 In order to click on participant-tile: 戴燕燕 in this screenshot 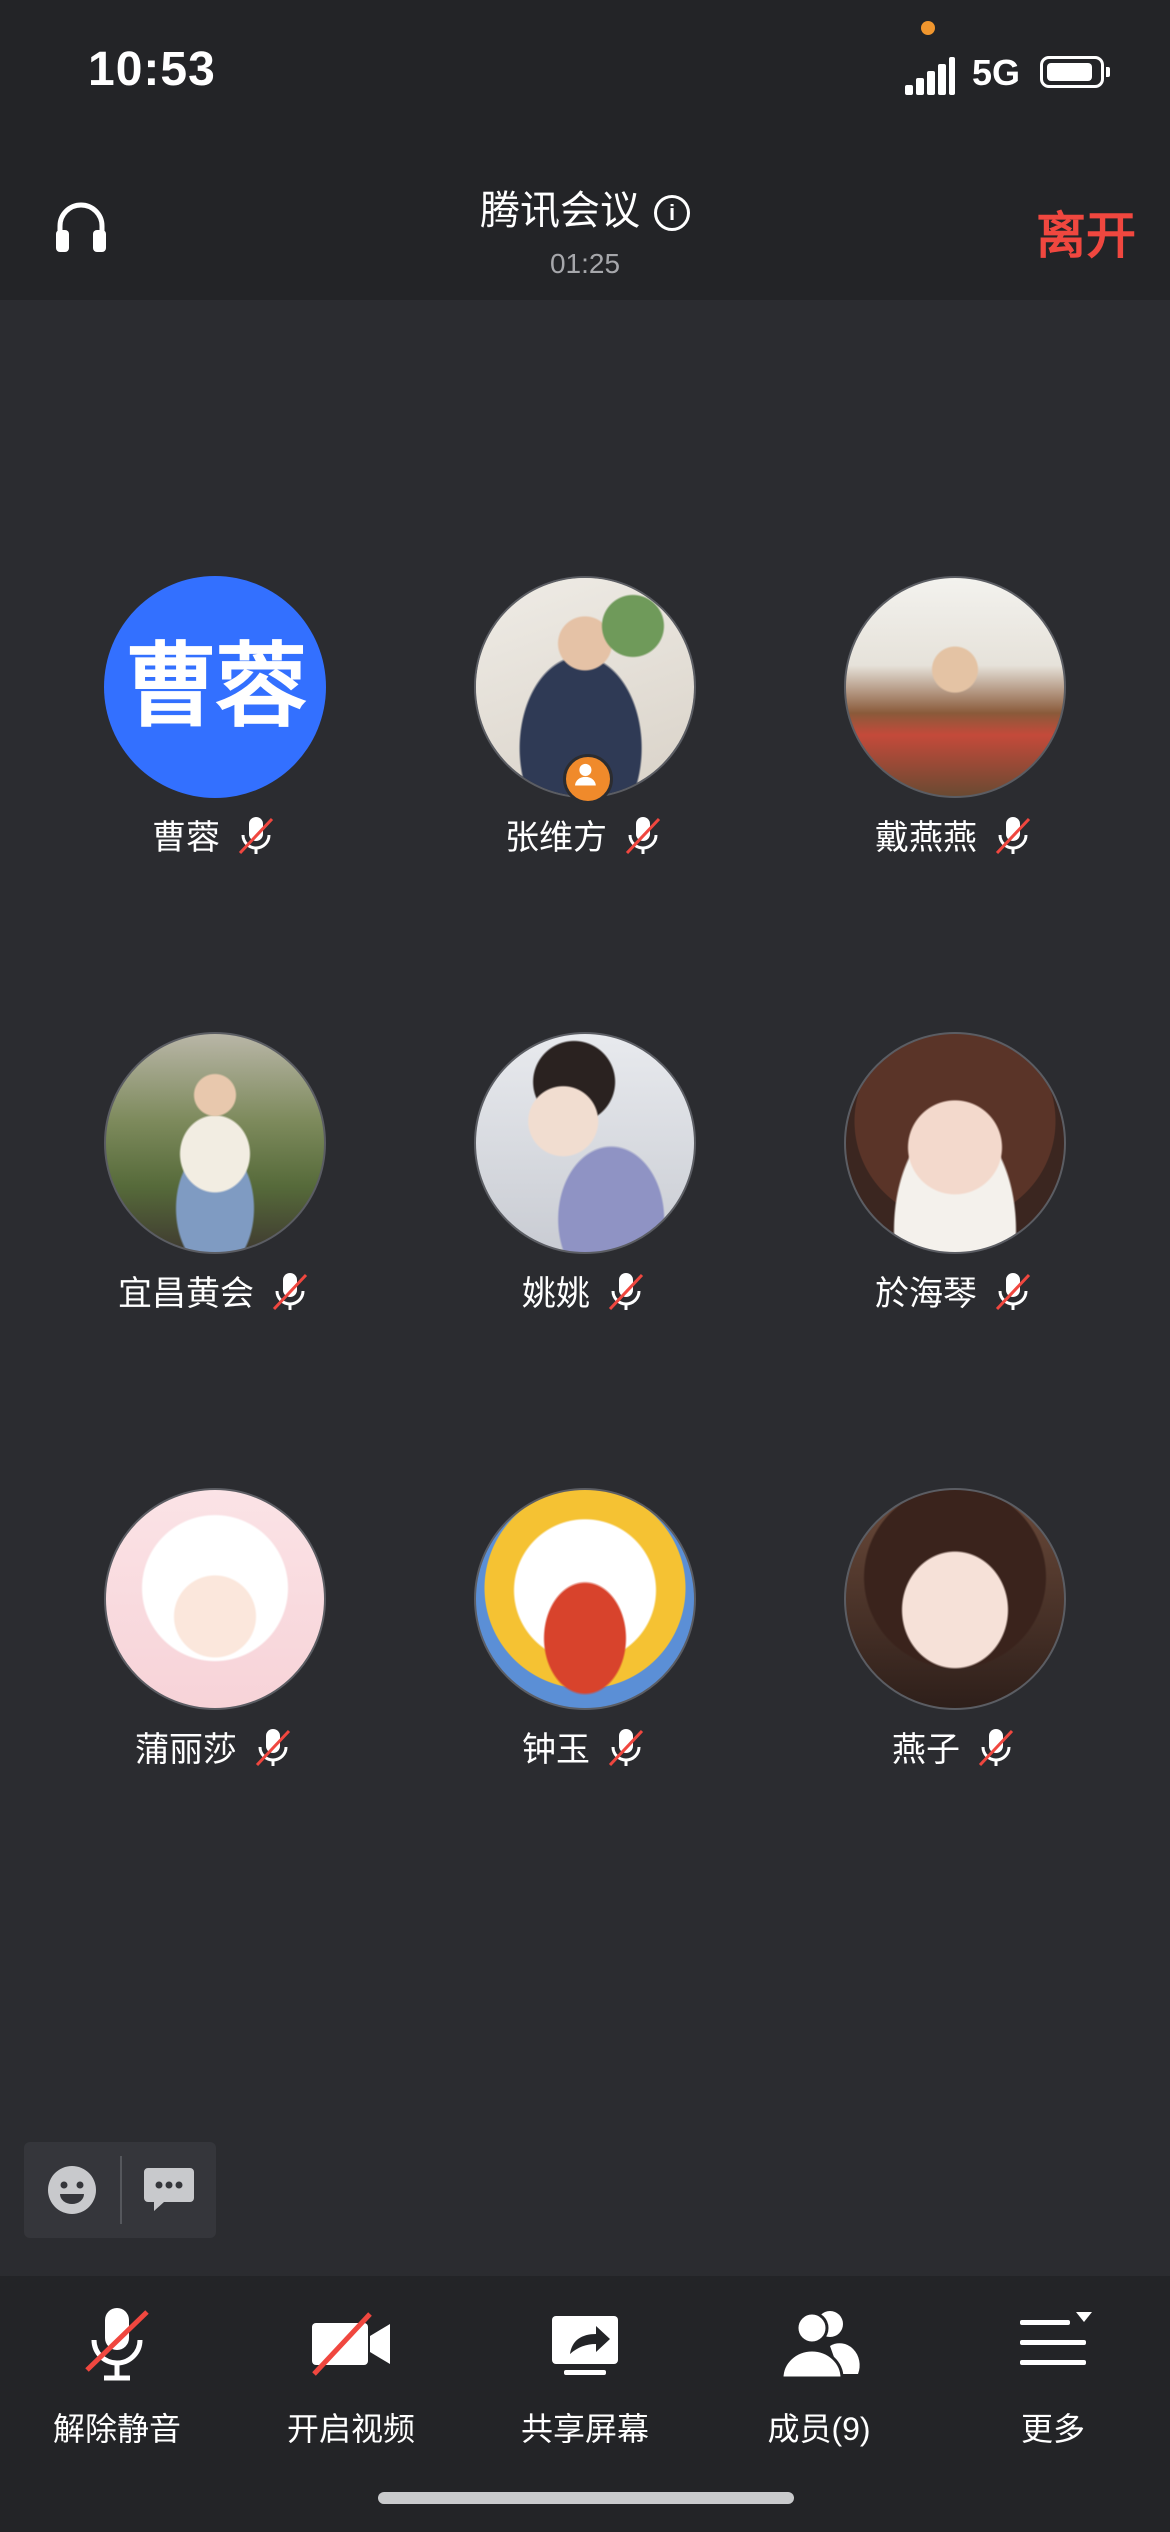, I will do `click(955, 717)`.